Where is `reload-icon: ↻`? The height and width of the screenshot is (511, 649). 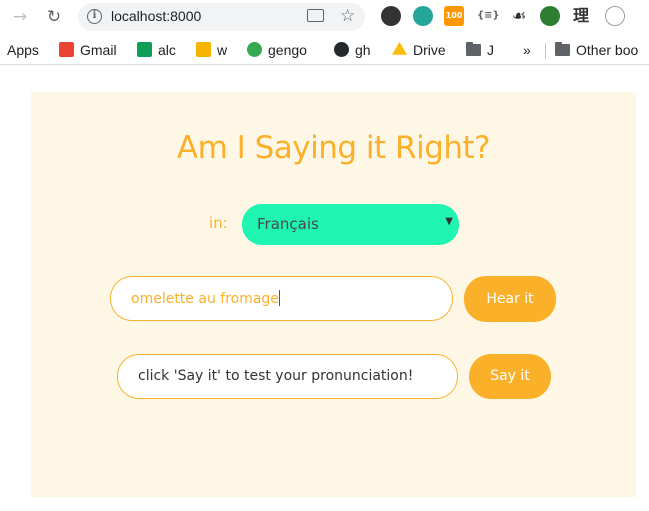
reload-icon: ↻ is located at coordinates (54, 17).